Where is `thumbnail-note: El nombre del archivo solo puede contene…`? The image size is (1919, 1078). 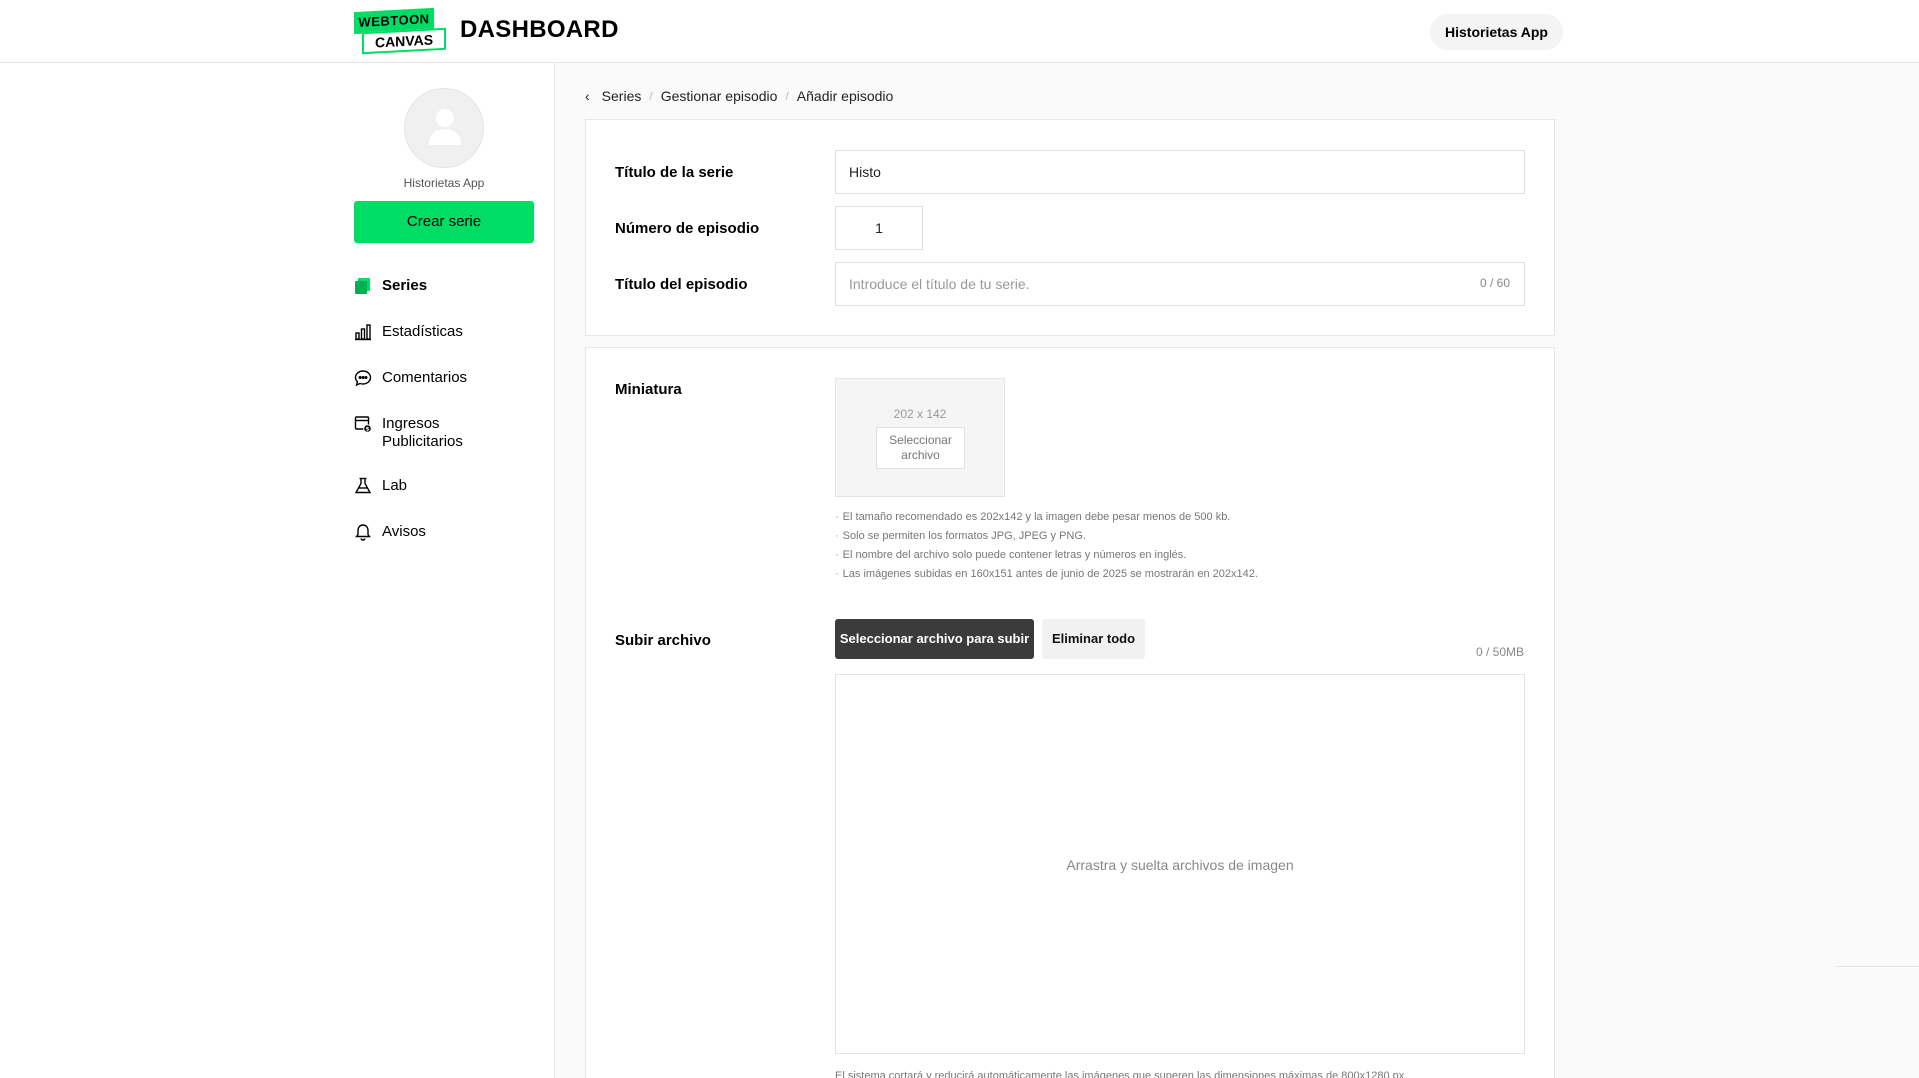 thumbnail-note: El nombre del archivo solo puede contene… is located at coordinates (1046, 555).